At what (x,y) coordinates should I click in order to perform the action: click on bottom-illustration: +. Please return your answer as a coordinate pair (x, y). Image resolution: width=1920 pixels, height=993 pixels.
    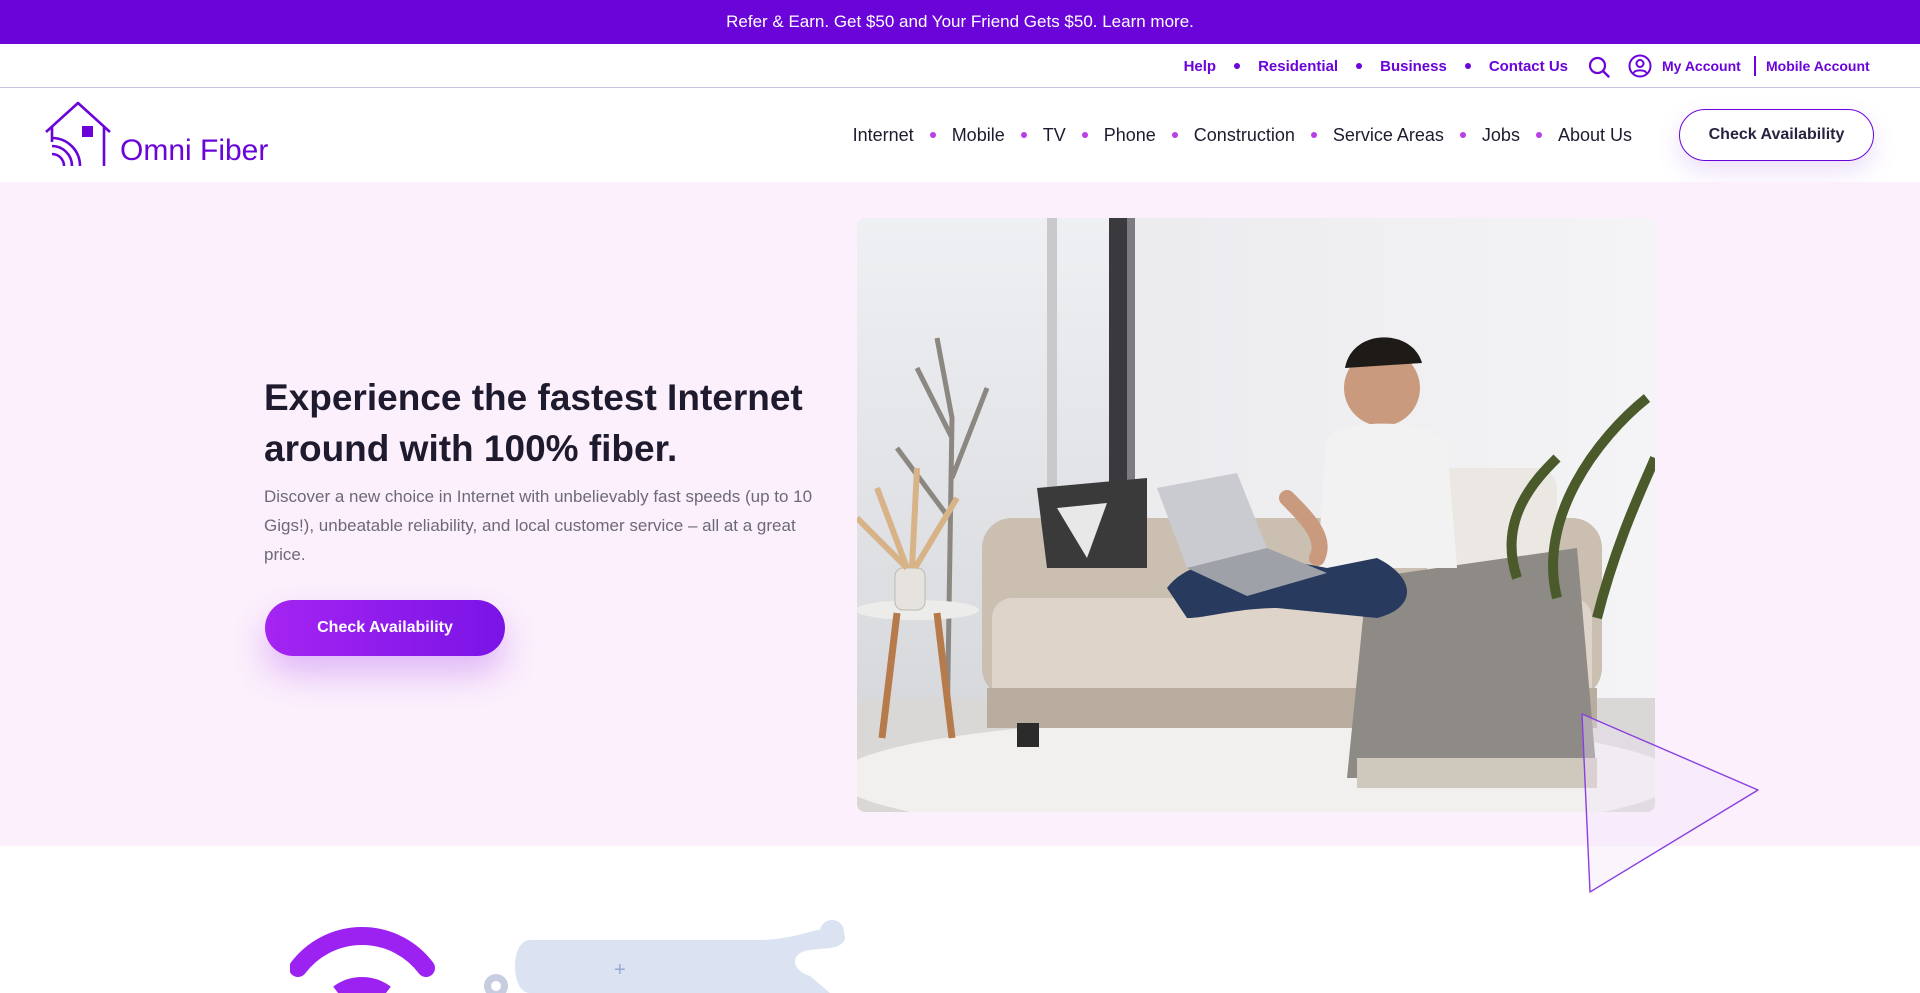
    Looking at the image, I should click on (567, 956).